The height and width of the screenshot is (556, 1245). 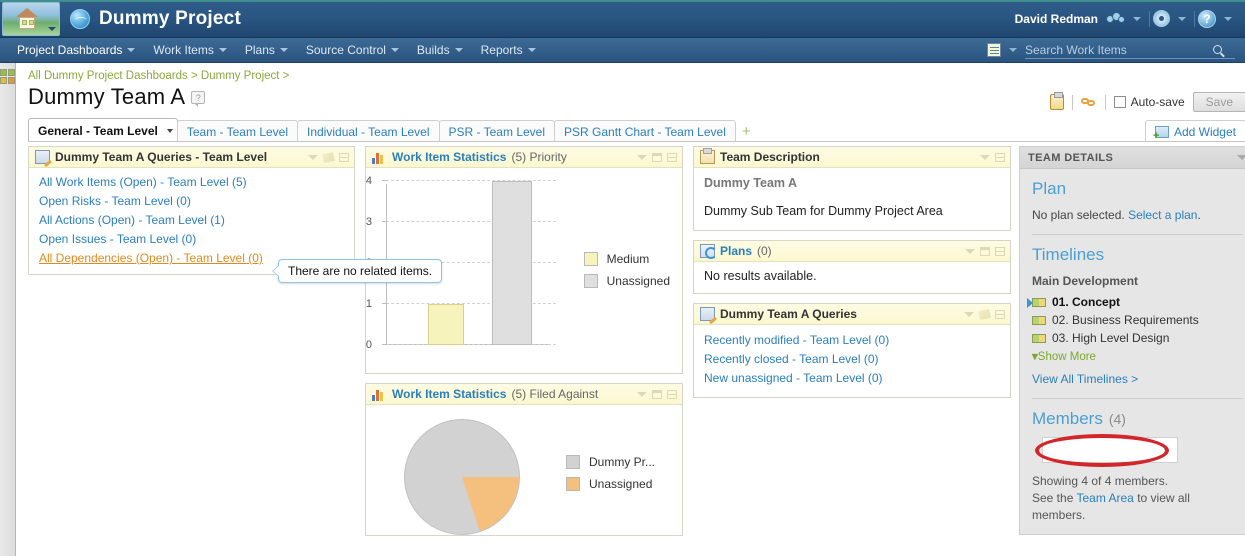 I want to click on top-banner: Dummy Project David Redman ?, so click(x=622, y=19).